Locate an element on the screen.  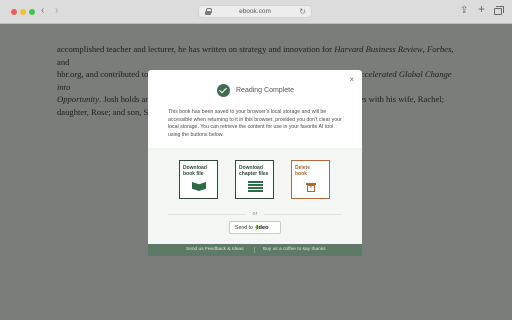
share-icon: ⇪ is located at coordinates (464, 11).